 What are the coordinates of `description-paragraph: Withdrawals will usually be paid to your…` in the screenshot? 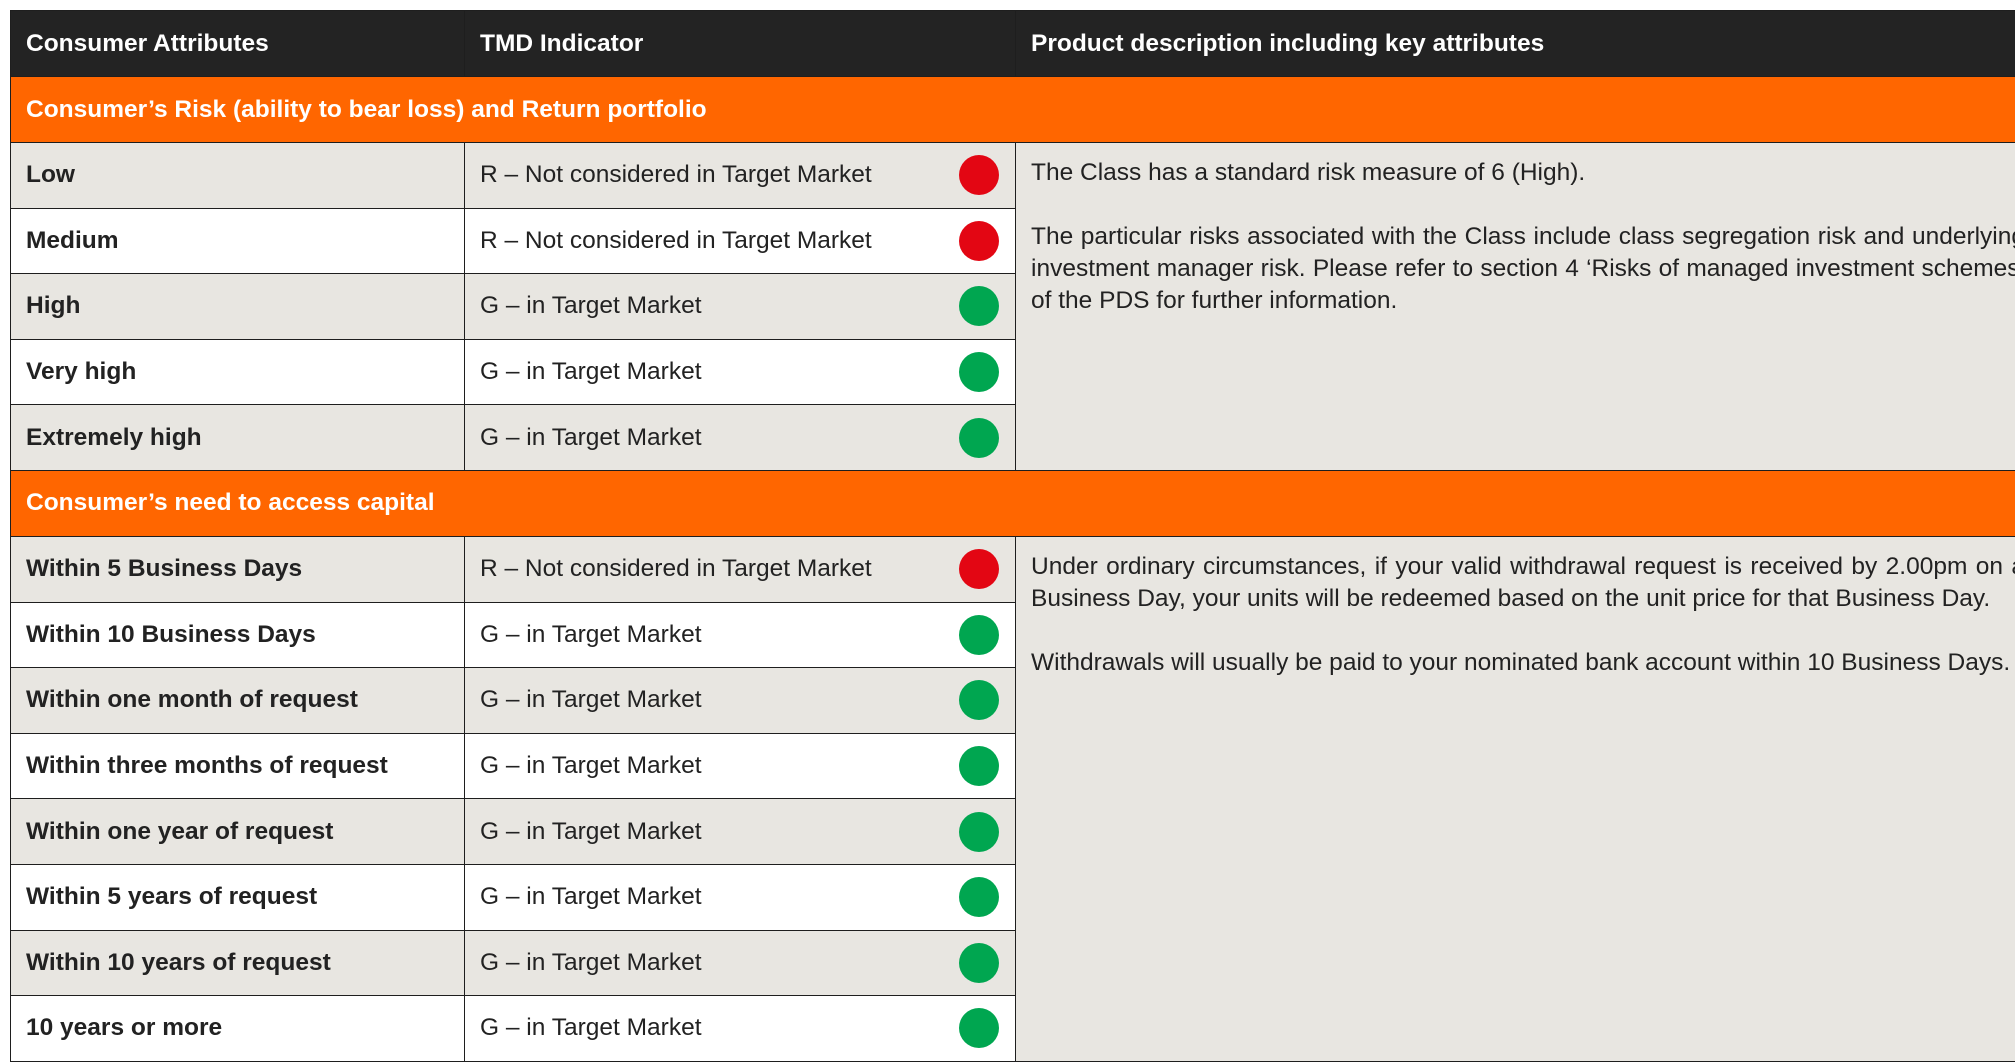 It's located at (1523, 663).